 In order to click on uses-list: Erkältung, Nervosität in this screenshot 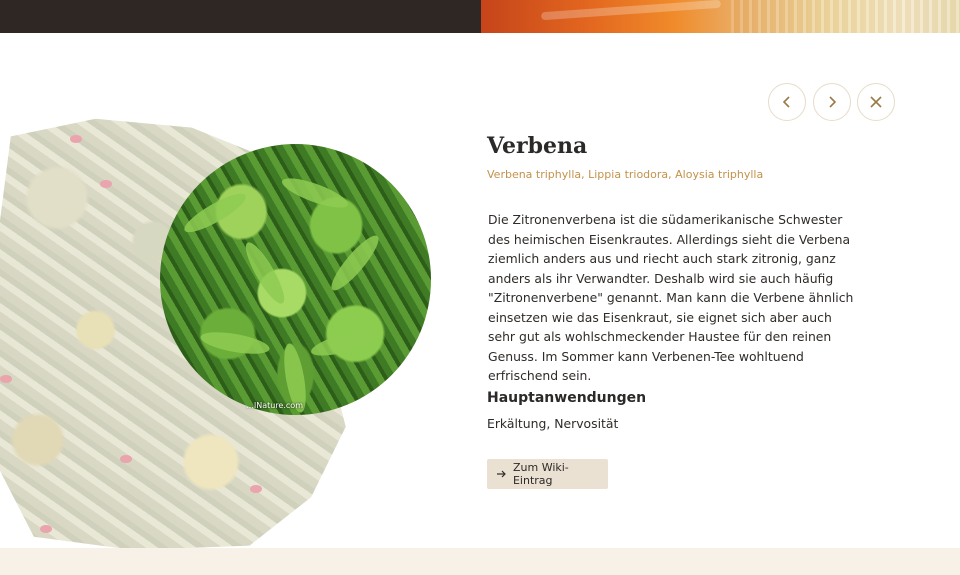, I will do `click(553, 423)`.